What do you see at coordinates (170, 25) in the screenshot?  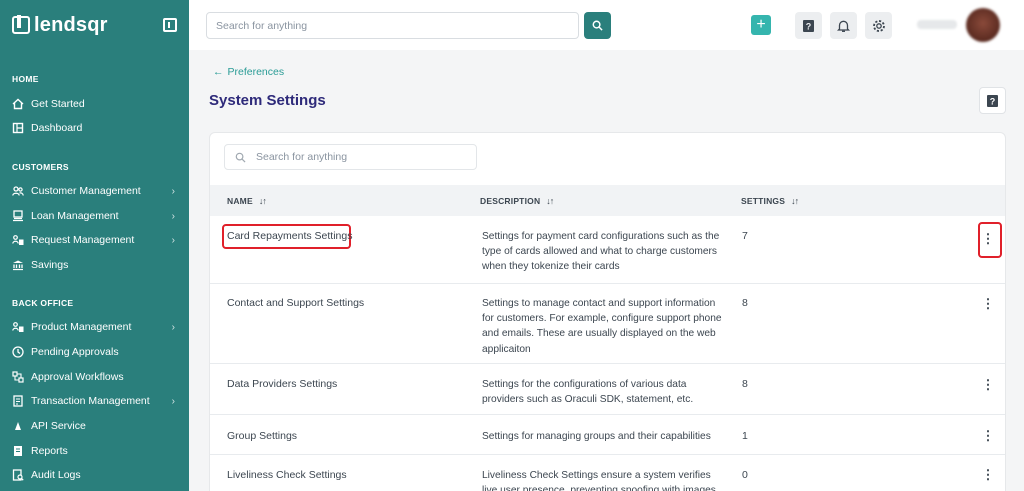 I see `collapse-sidebar-icon` at bounding box center [170, 25].